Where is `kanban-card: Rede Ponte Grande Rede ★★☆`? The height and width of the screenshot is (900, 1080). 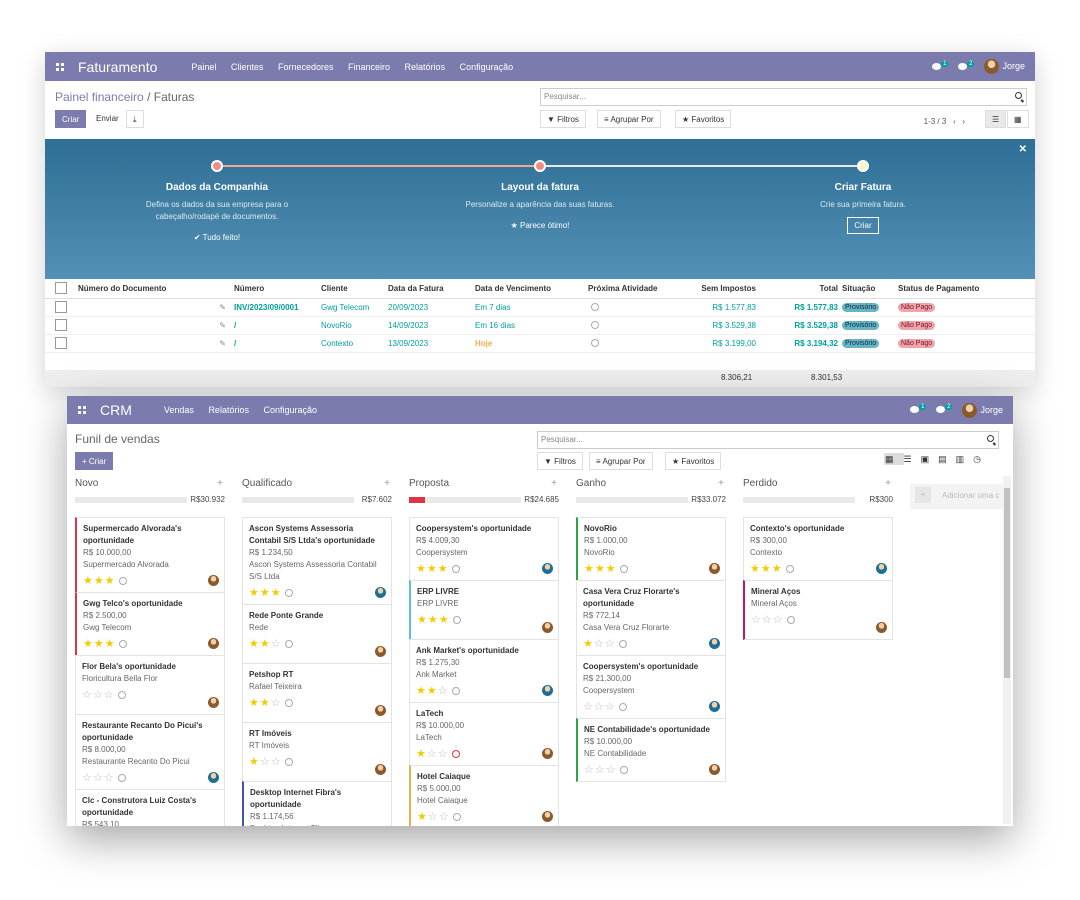 kanban-card: Rede Ponte Grande Rede ★★☆ is located at coordinates (317, 634).